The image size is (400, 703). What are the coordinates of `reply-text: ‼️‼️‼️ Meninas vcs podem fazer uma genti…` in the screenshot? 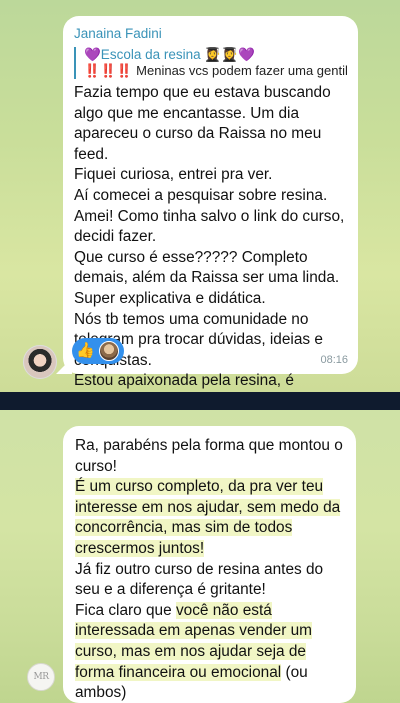 It's located at (216, 70).